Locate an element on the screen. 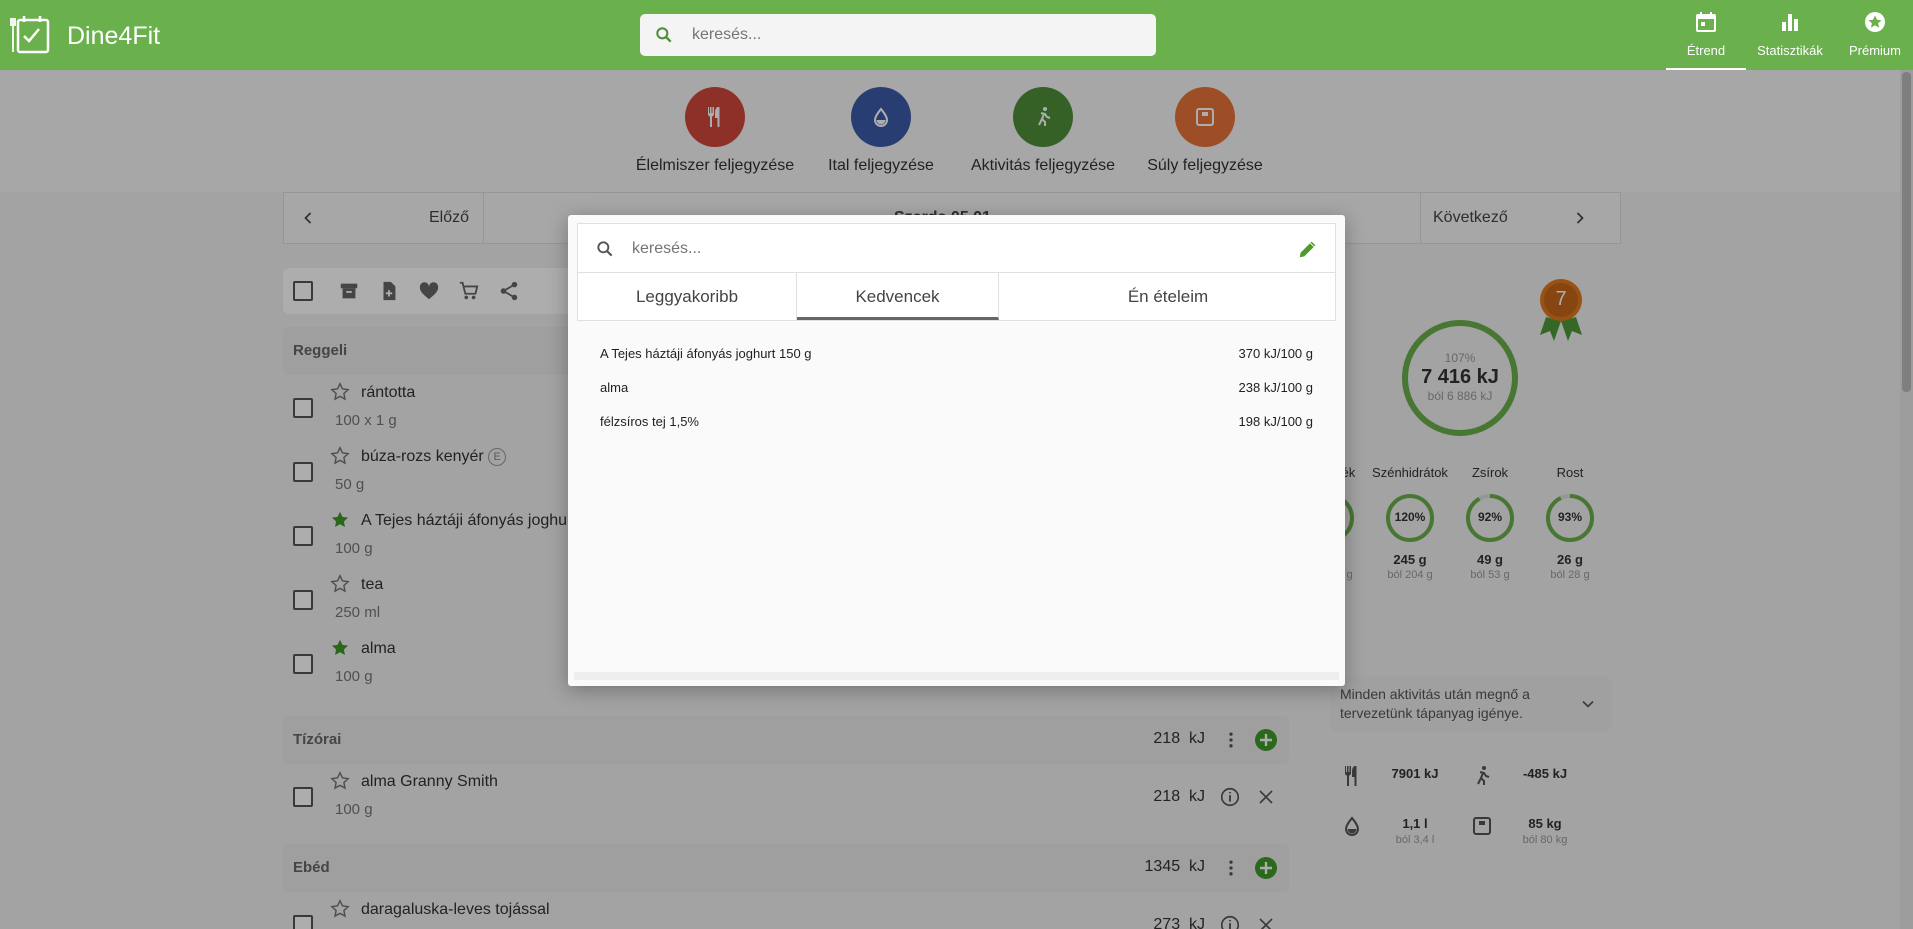 The image size is (1913, 929). food-name: A Tejes háztáji áfonyás joghurt 150 g is located at coordinates (706, 353).